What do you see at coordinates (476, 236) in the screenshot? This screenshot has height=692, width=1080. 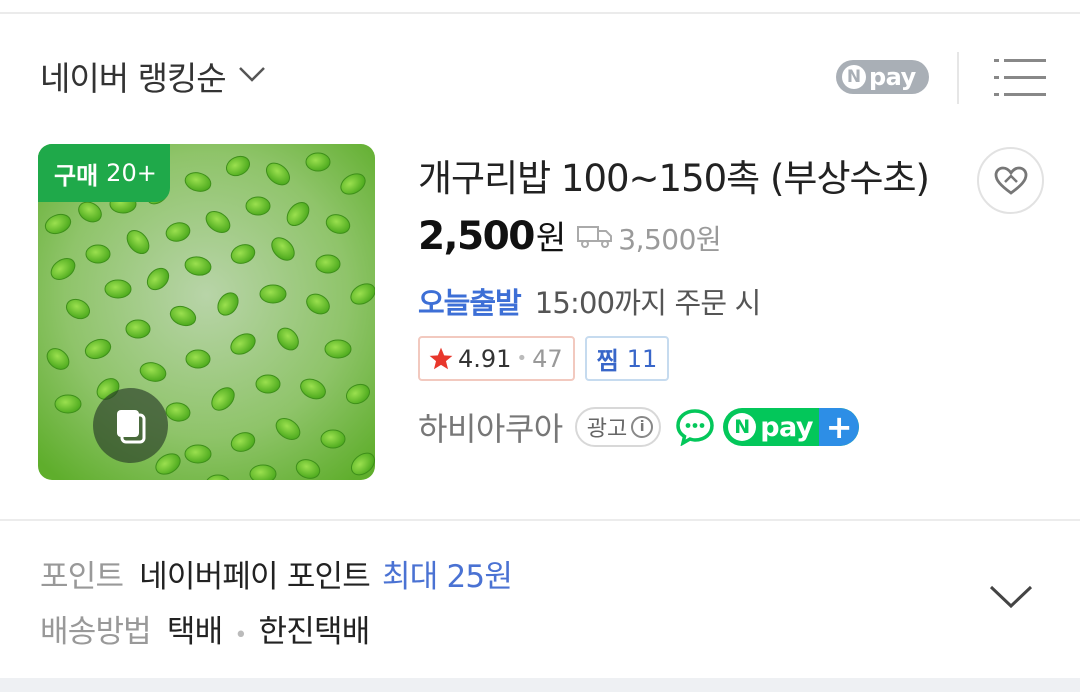 I see `price: 2,500` at bounding box center [476, 236].